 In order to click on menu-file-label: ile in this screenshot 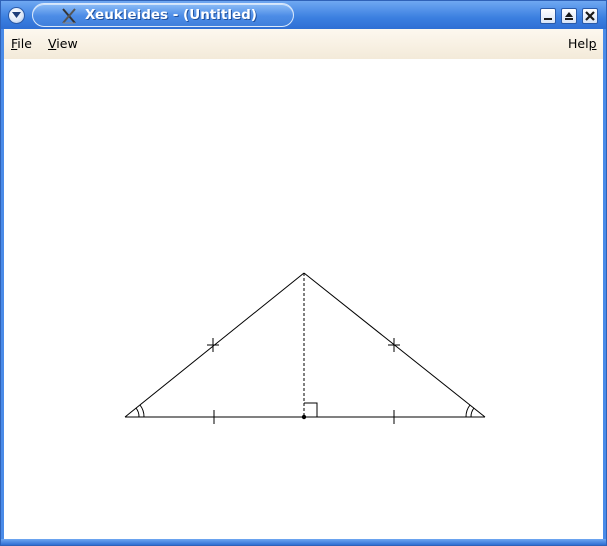, I will do `click(24, 43)`.